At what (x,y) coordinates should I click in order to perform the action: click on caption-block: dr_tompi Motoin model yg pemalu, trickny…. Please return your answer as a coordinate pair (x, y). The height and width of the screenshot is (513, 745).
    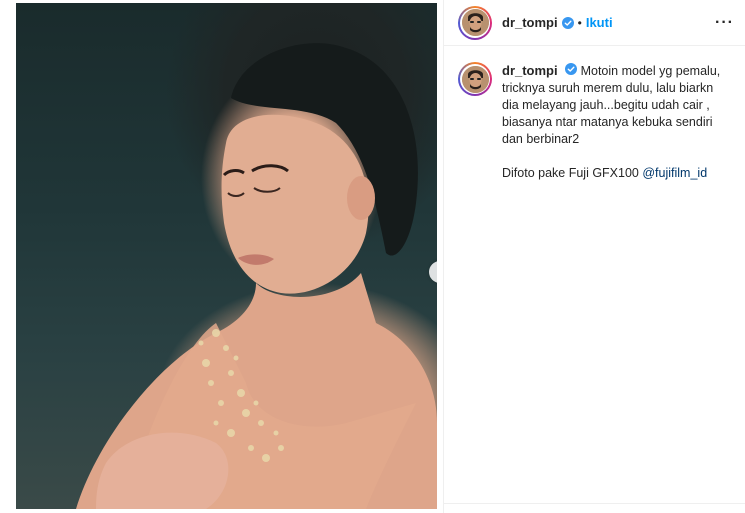
    Looking at the image, I should click on (594, 114).